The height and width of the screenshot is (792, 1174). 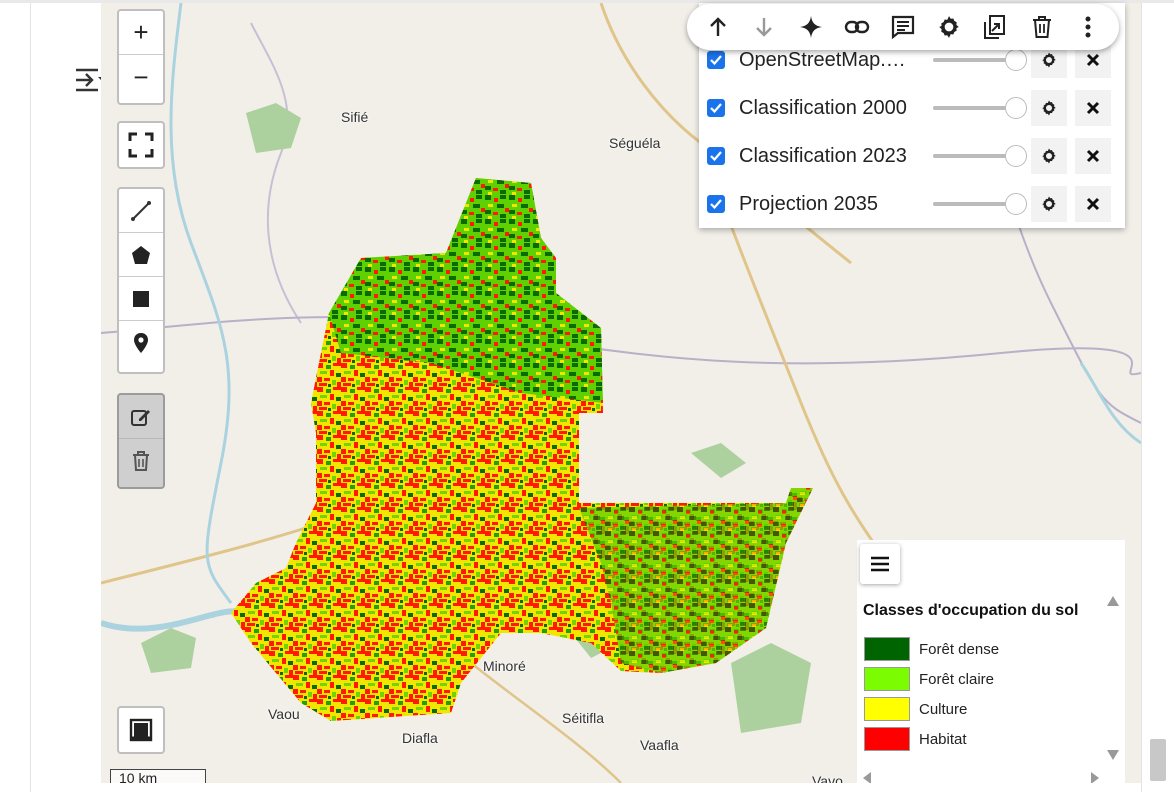 I want to click on layer-name: Classification 2000, so click(x=823, y=107).